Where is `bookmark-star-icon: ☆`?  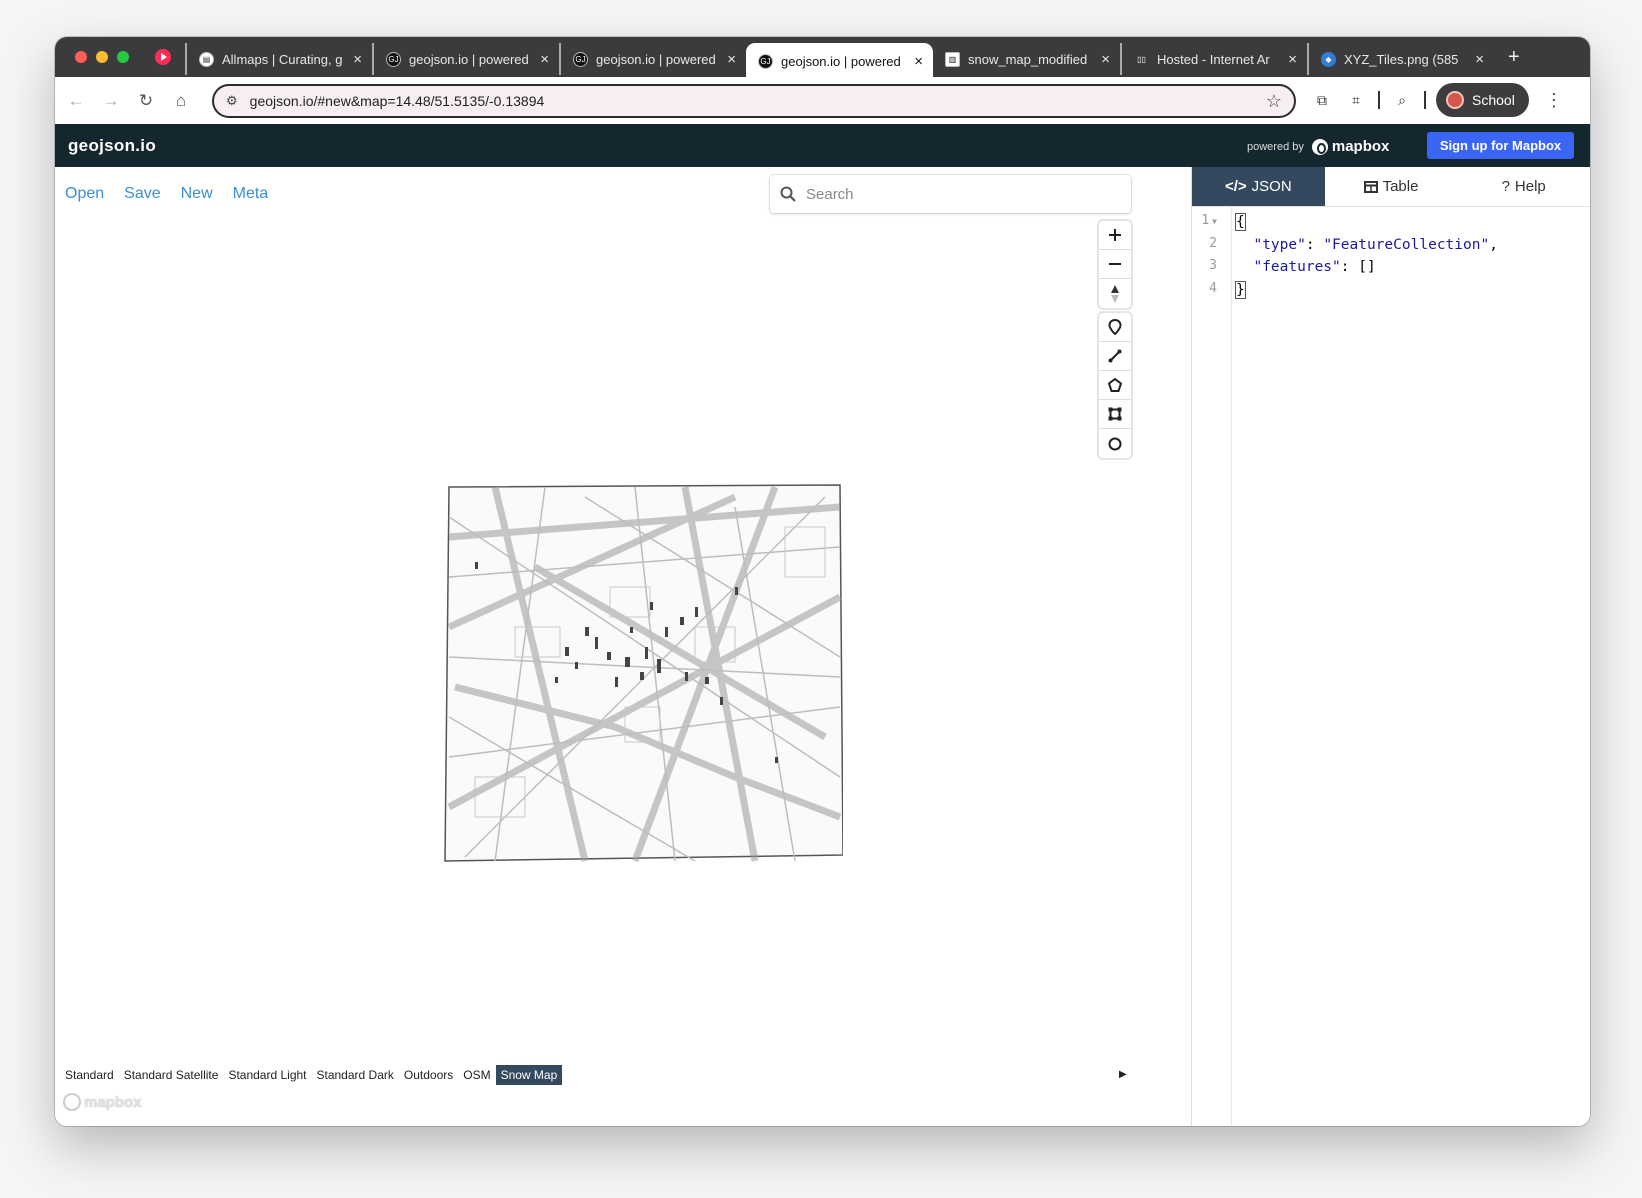
bookmark-star-icon: ☆ is located at coordinates (1274, 101).